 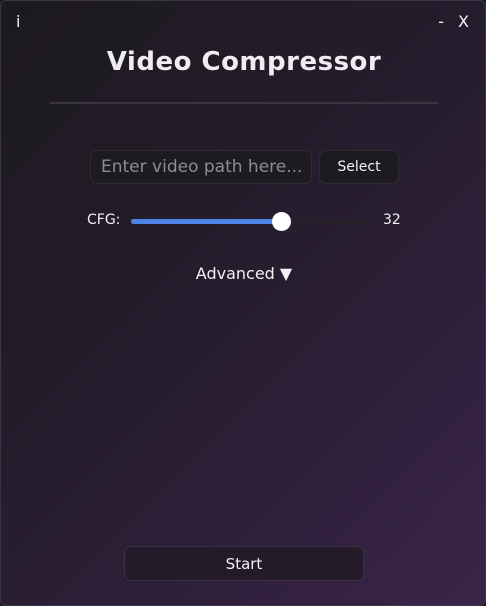 I want to click on cfg-value: 32, so click(x=392, y=220).